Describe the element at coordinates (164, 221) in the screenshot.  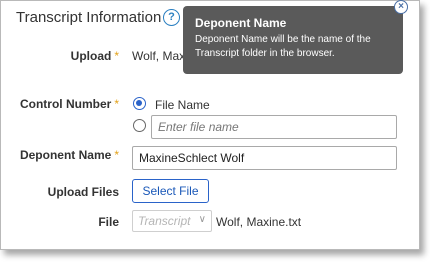
I see `file-type-value: Transcript` at that location.